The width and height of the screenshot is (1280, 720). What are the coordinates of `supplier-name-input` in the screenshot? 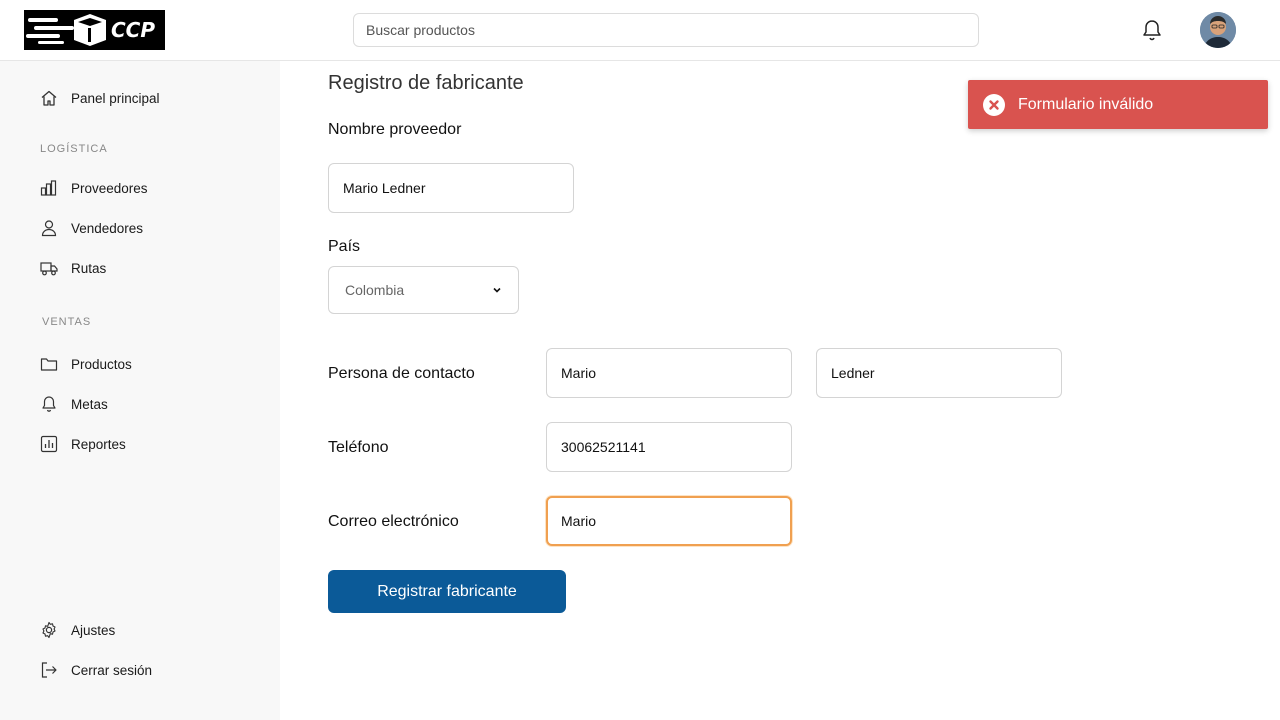 It's located at (451, 188).